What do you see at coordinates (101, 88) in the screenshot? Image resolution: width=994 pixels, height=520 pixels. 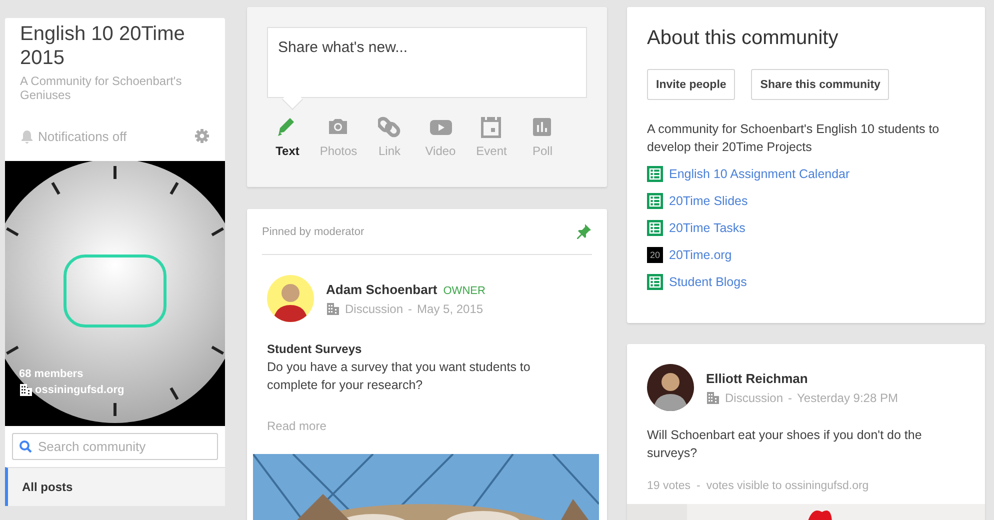 I see `community-subtitle: A Community for Schoenbart's Geniuses` at bounding box center [101, 88].